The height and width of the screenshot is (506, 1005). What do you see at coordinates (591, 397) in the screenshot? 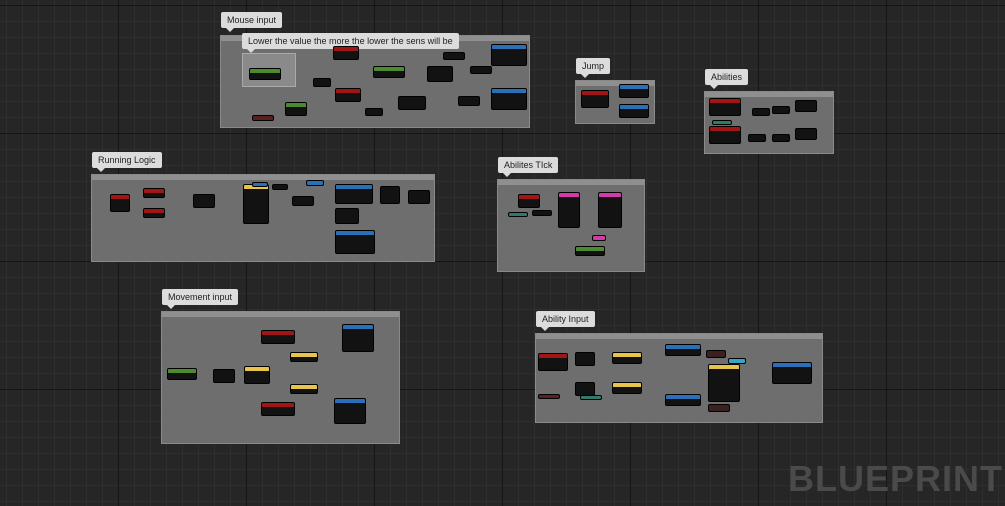
I see `node-ability-input-get` at bounding box center [591, 397].